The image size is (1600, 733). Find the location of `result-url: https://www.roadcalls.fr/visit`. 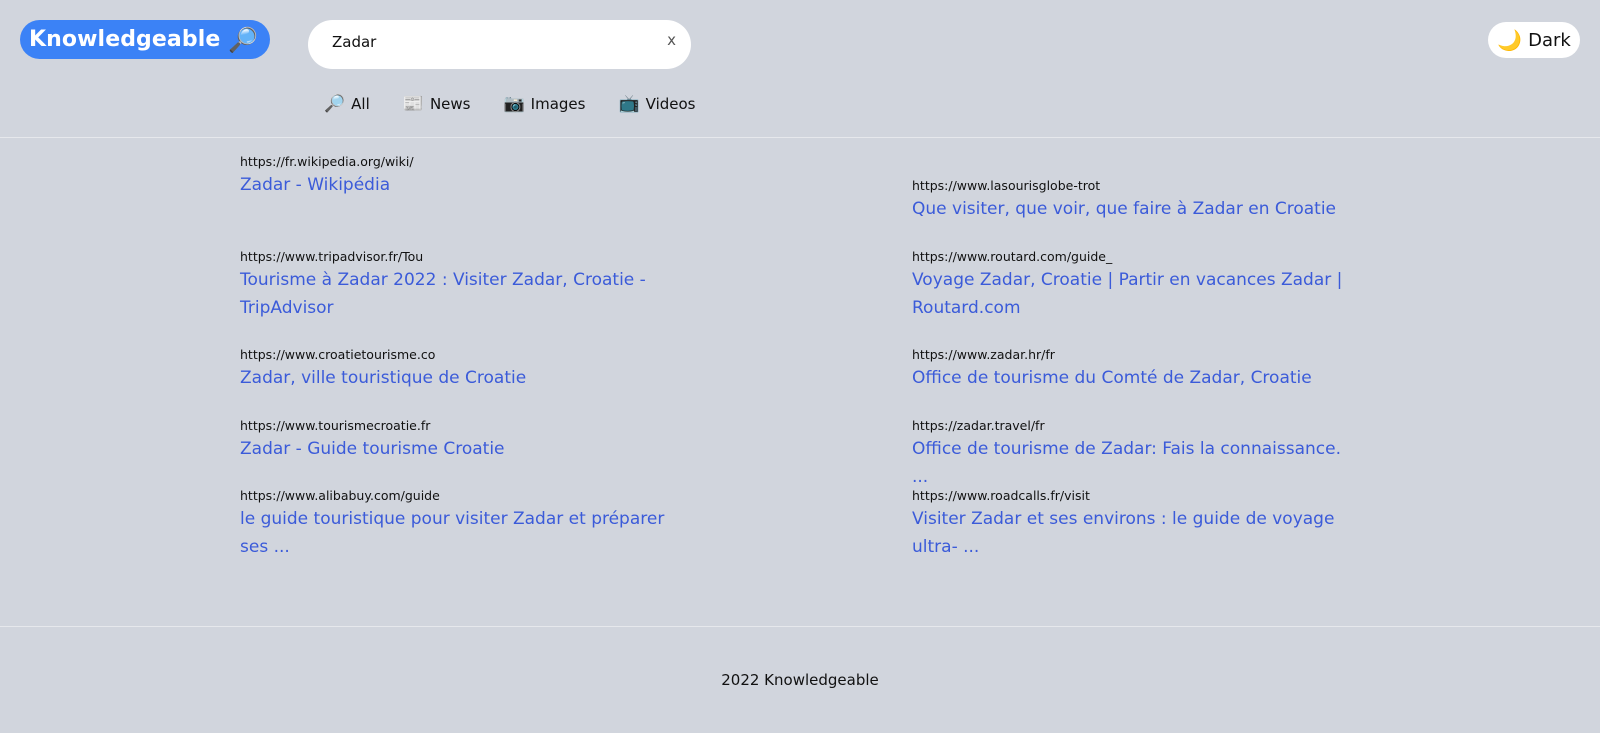

result-url: https://www.roadcalls.fr/visit is located at coordinates (1001, 495).